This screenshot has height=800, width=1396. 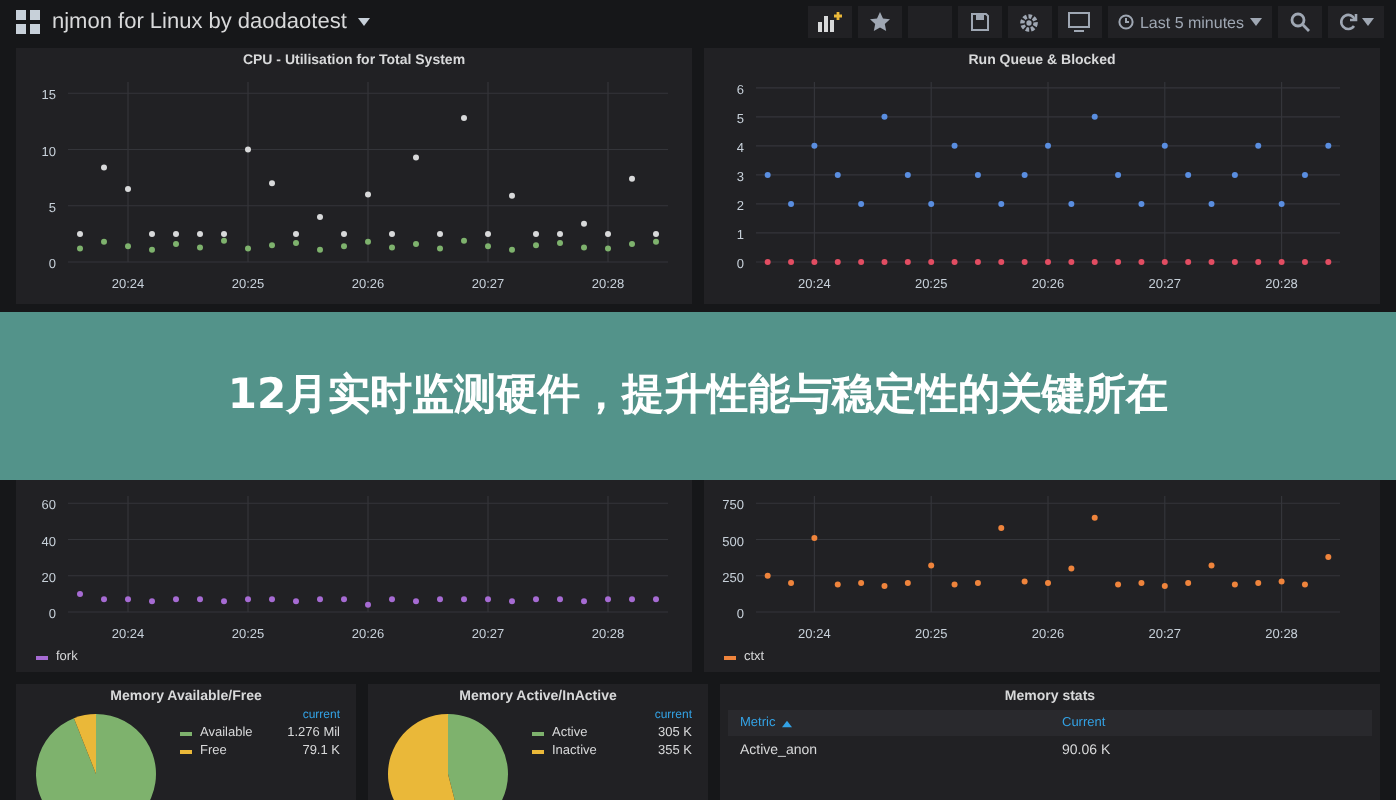 I want to click on clock-icon, so click(x=1125, y=22).